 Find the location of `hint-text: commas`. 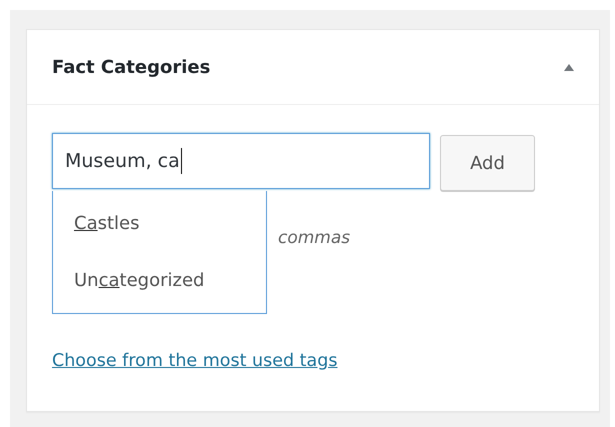

hint-text: commas is located at coordinates (314, 238).